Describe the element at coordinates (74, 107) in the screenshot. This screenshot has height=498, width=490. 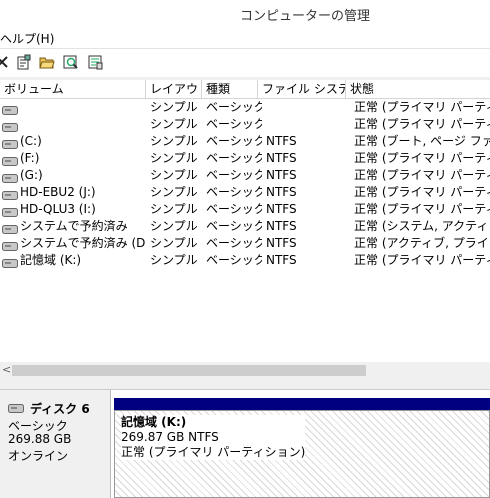
I see `cell-volume` at that location.